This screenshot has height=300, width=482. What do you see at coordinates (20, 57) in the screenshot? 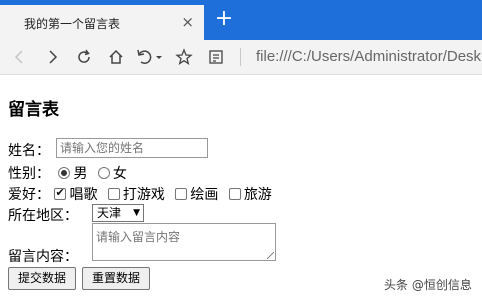
I see `arrow-left-icon` at bounding box center [20, 57].